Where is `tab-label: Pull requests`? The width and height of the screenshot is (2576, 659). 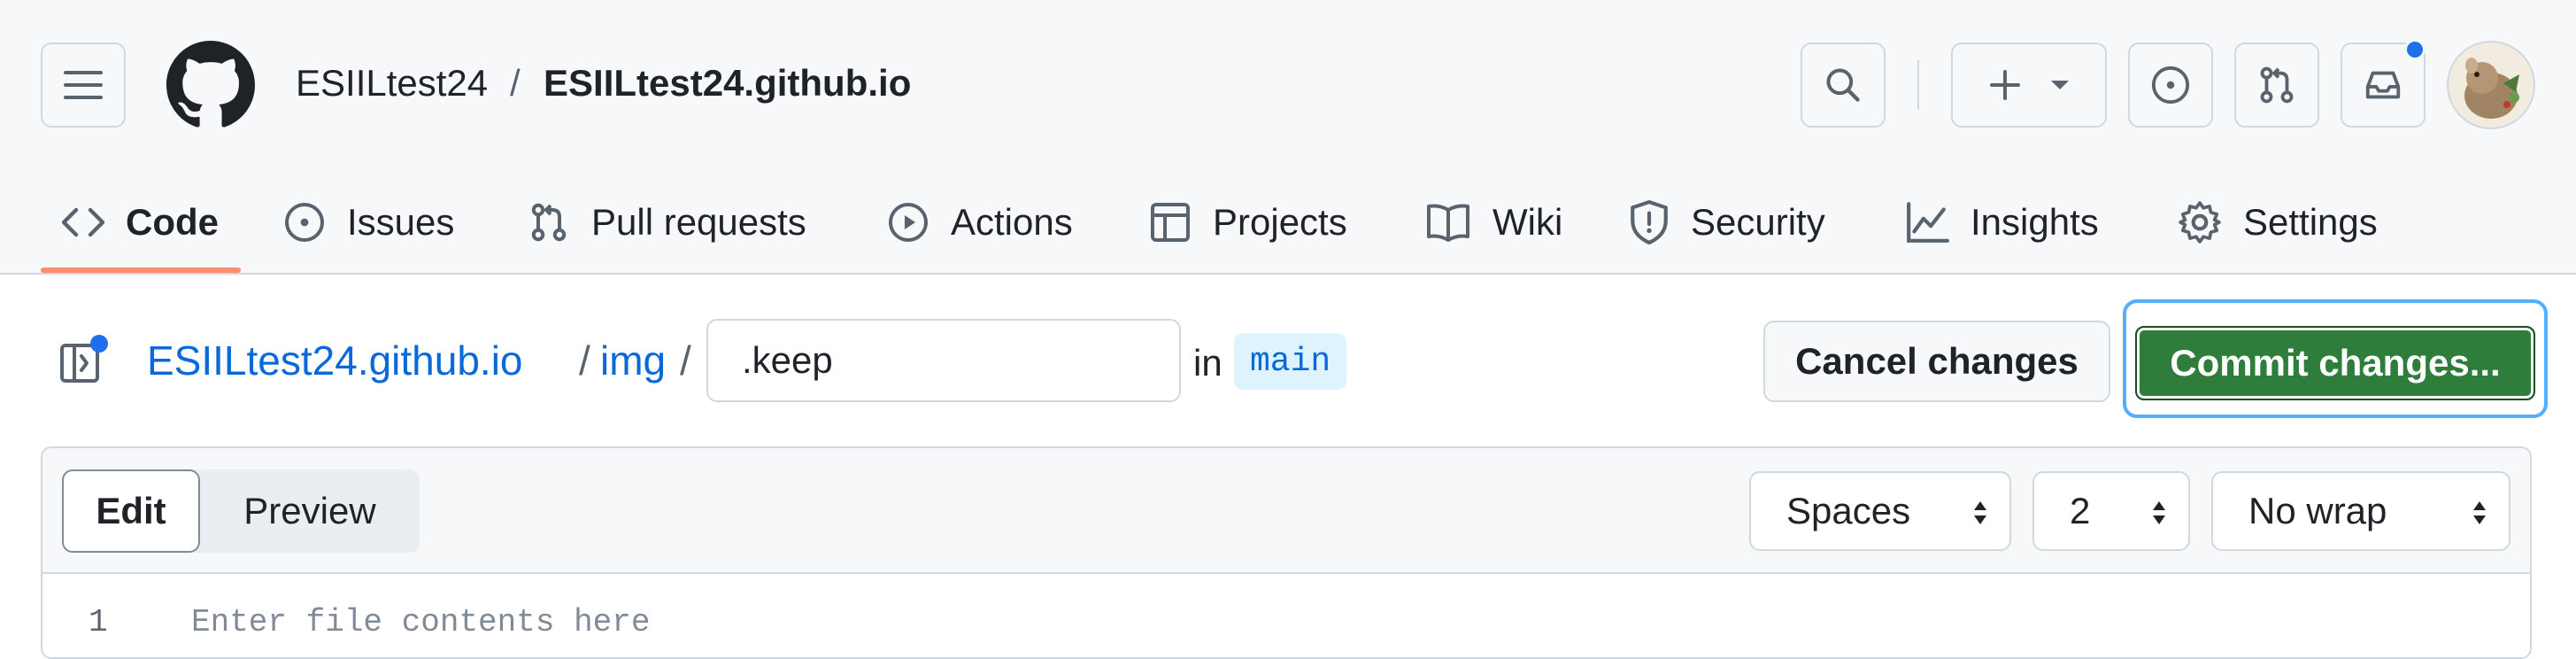 tab-label: Pull requests is located at coordinates (698, 222).